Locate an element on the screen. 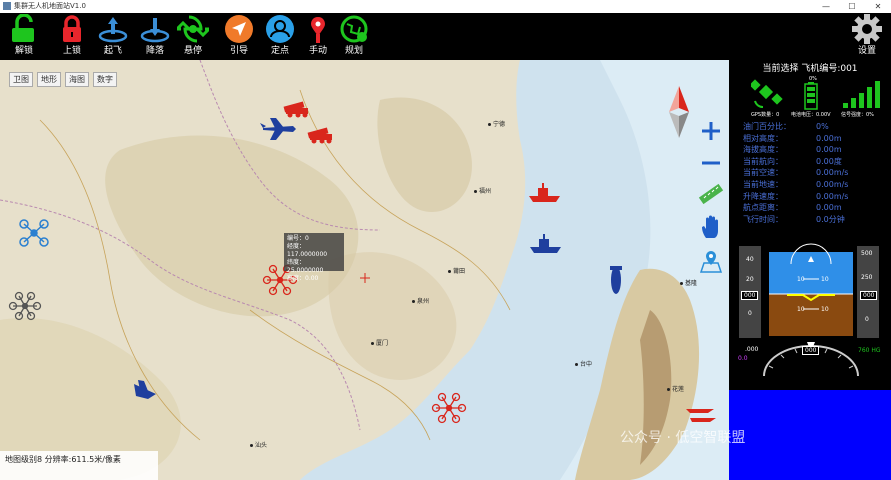 The image size is (891, 480). hover-button: 悬停 is located at coordinates (193, 37).